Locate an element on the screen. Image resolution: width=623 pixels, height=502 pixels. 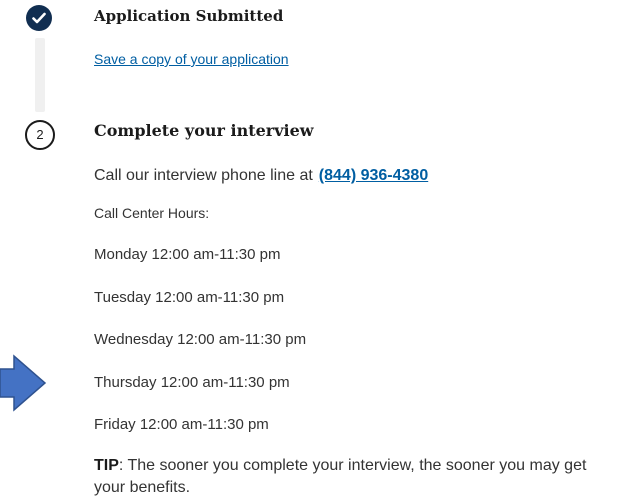
save-application-link: Save a copy of your application is located at coordinates (191, 59).